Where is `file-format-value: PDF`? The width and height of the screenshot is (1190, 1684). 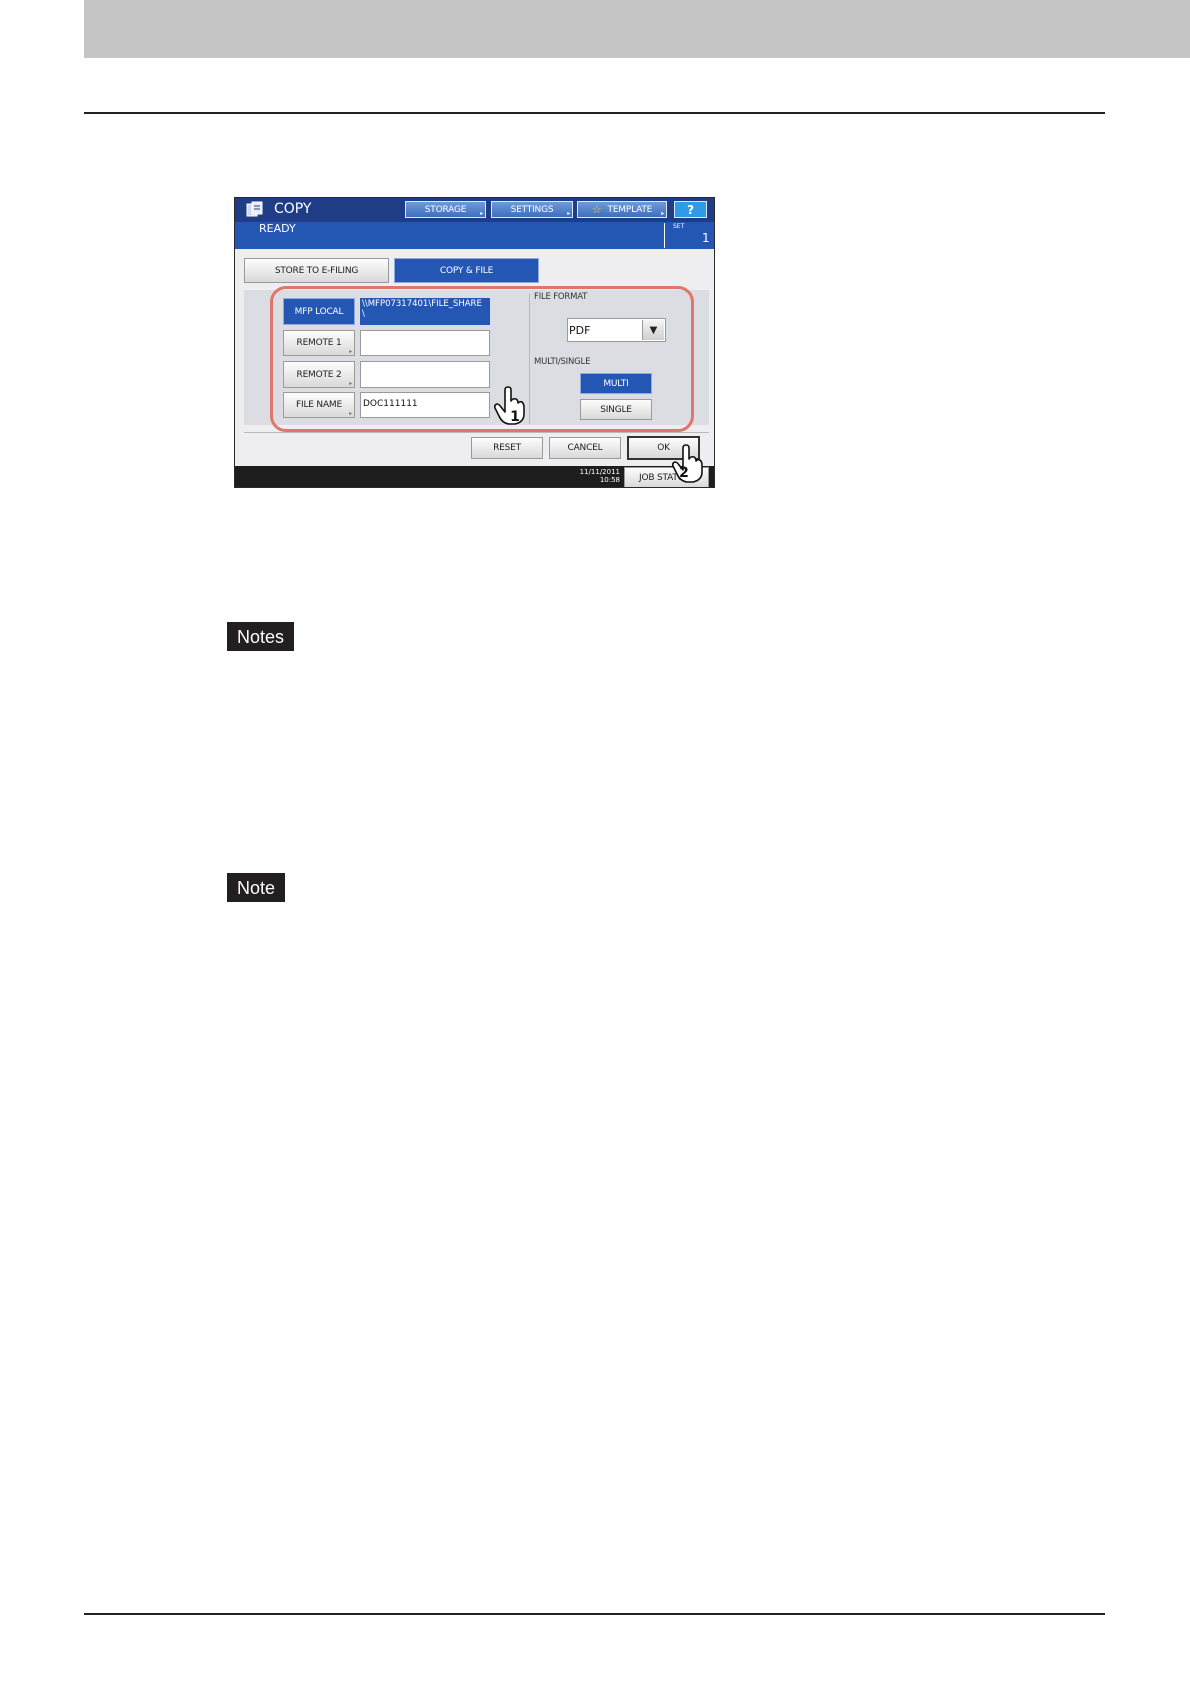
file-format-value: PDF is located at coordinates (580, 330).